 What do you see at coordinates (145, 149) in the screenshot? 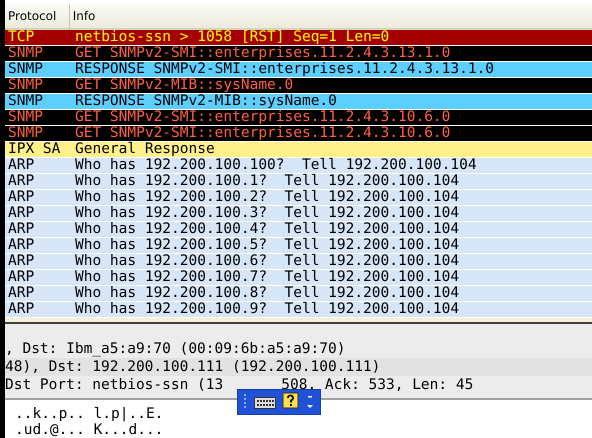
I see `info-cell: General Response` at bounding box center [145, 149].